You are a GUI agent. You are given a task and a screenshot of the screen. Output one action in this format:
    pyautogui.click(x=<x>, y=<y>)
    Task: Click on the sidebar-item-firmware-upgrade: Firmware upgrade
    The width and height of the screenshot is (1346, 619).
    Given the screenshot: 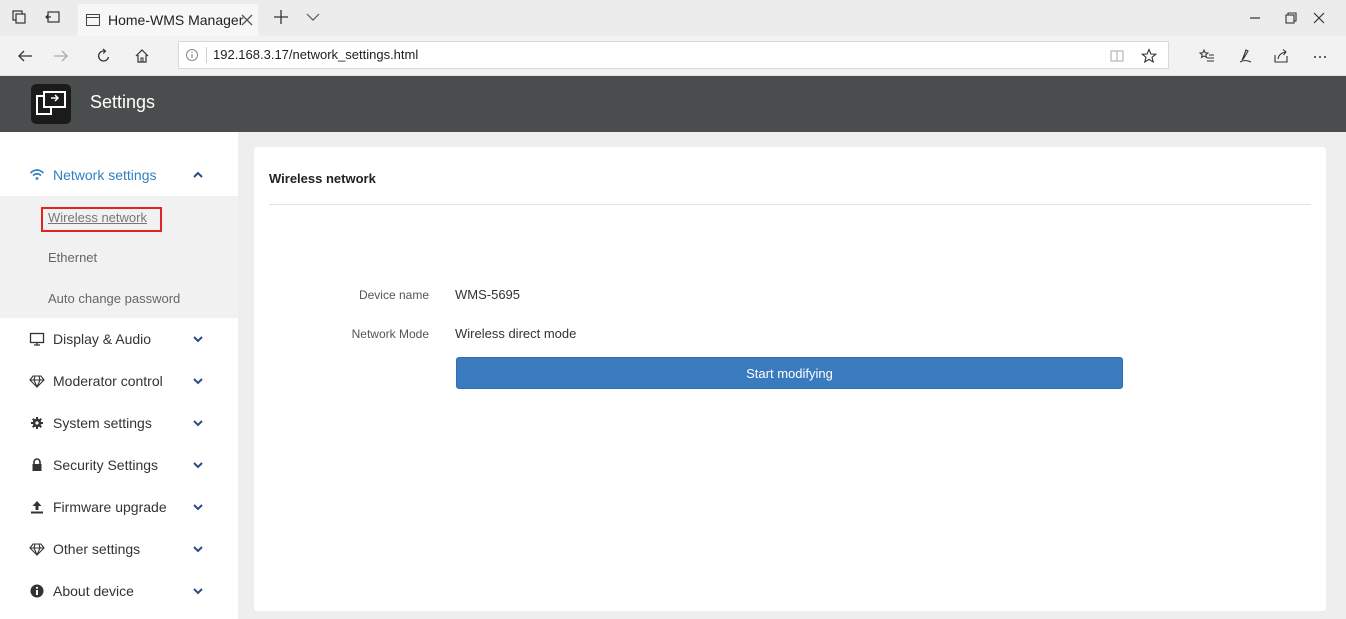 What is the action you would take?
    pyautogui.click(x=119, y=507)
    